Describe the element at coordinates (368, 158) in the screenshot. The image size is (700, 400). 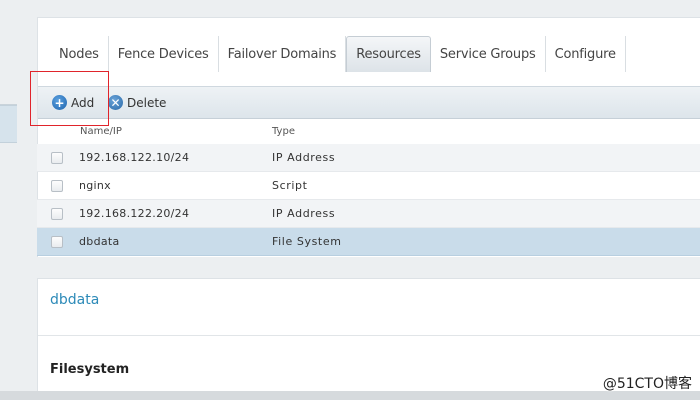
I see `table-row: 192.168.122.10/24 IP Address` at that location.